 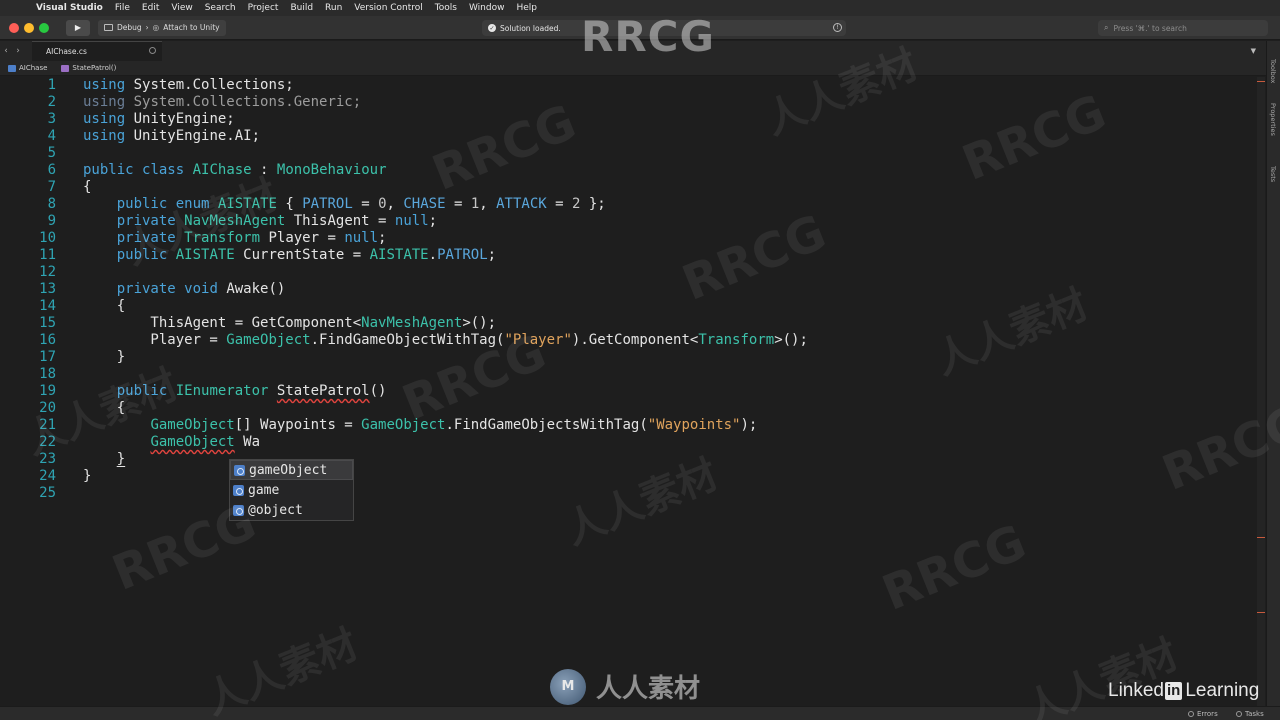 I want to click on menu-app-name: Visual Studio, so click(x=69, y=8).